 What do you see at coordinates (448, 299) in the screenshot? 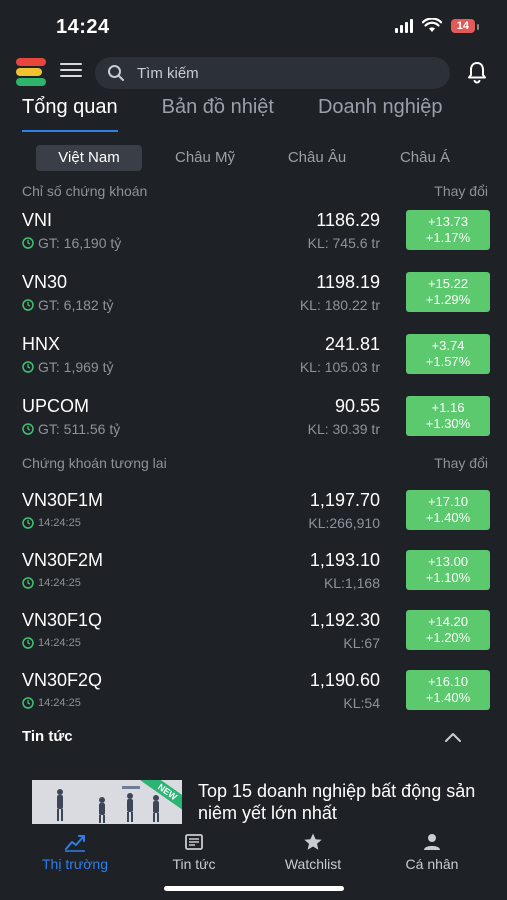
I see `change-percent: +1.29%` at bounding box center [448, 299].